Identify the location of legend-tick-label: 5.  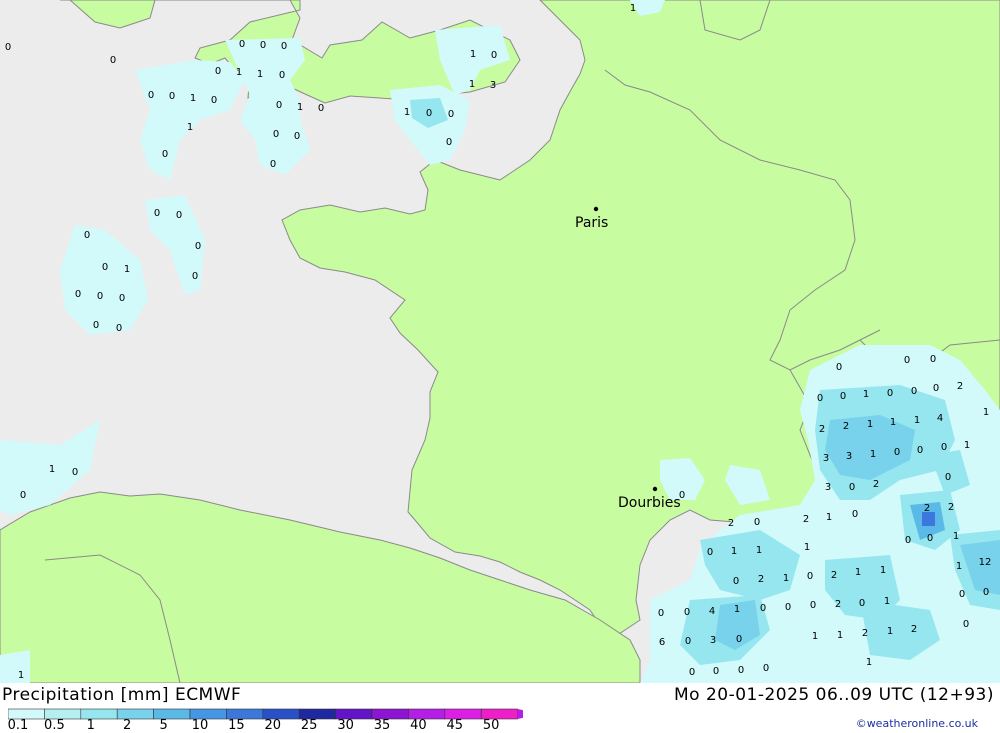
(163, 725).